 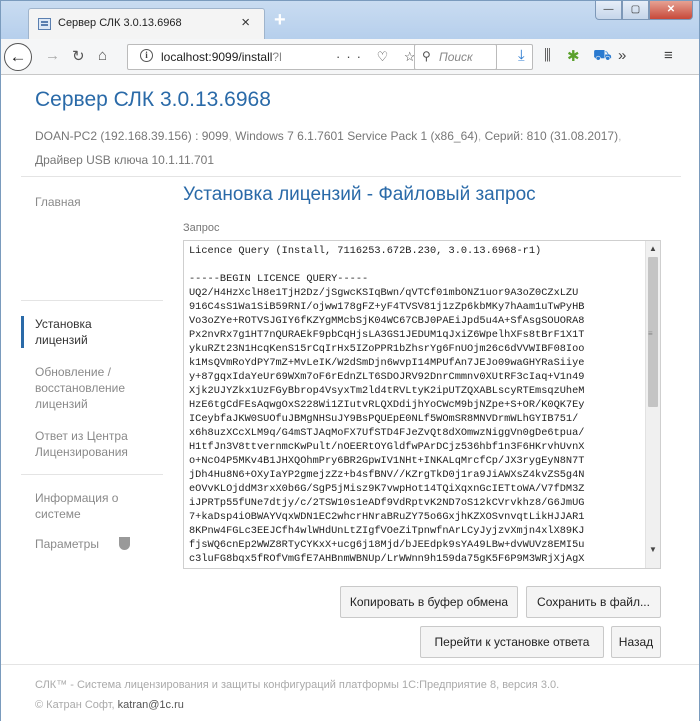 I want to click on search-icon: ⚲, so click(x=426, y=56).